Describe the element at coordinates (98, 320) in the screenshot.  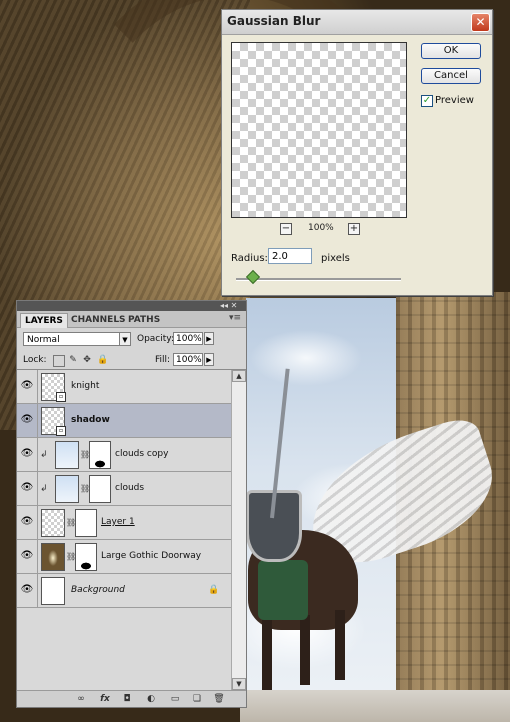
I see `tab-channels: CHANNELS` at that location.